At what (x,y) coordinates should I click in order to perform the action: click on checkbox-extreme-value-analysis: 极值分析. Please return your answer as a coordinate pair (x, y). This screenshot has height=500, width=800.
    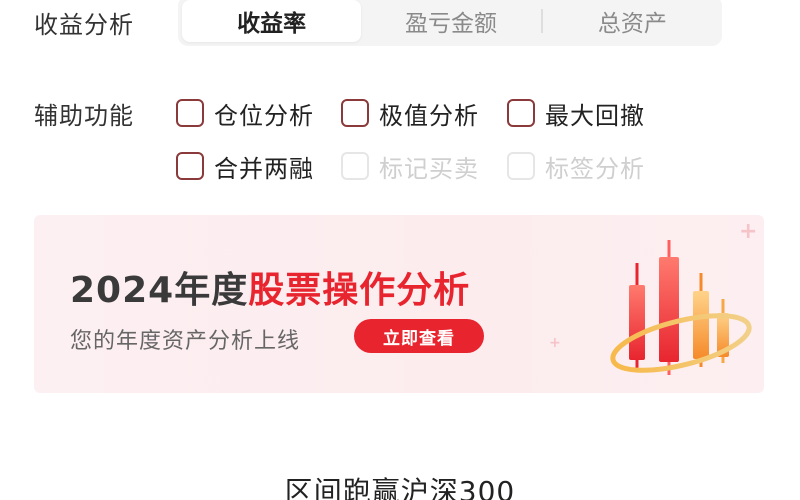
    Looking at the image, I should click on (410, 113).